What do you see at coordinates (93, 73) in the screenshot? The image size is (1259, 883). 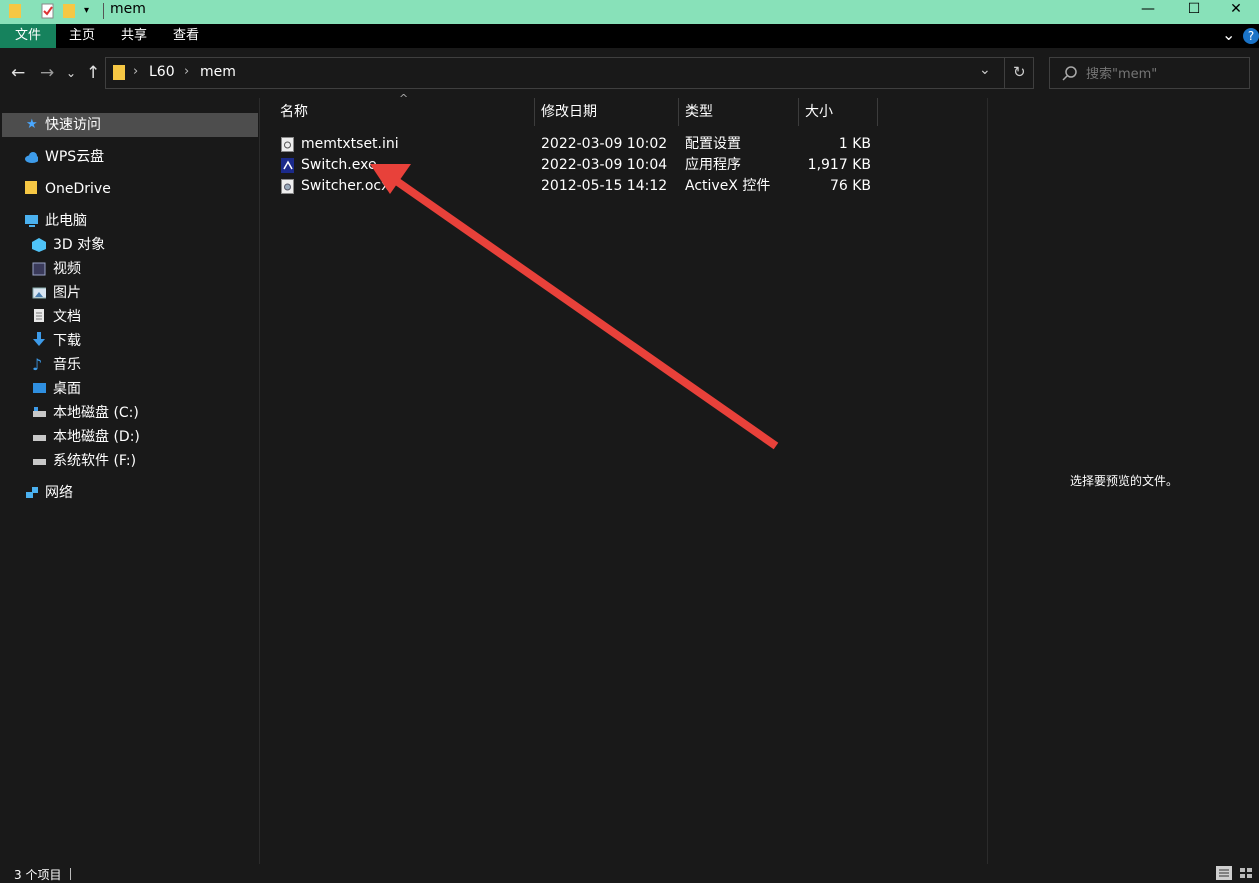 I see `up-button: ↑` at bounding box center [93, 73].